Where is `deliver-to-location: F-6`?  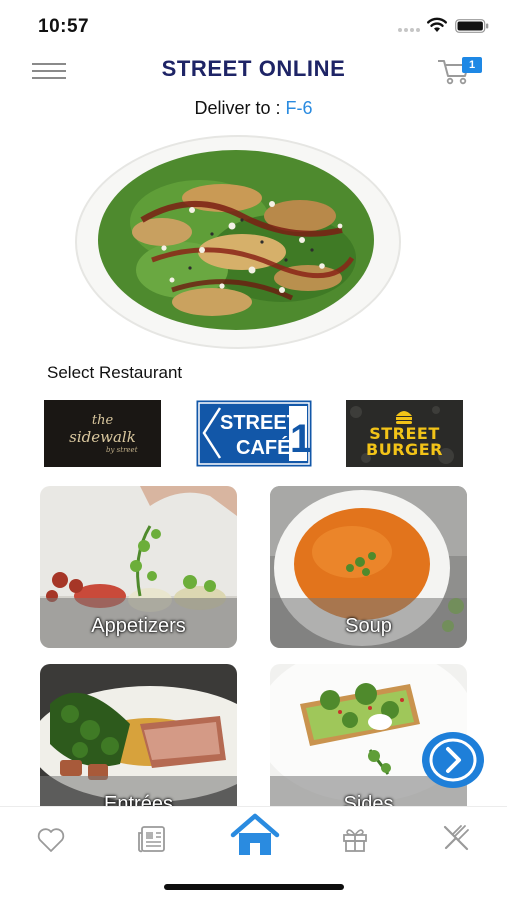 deliver-to-location: F-6 is located at coordinates (299, 108).